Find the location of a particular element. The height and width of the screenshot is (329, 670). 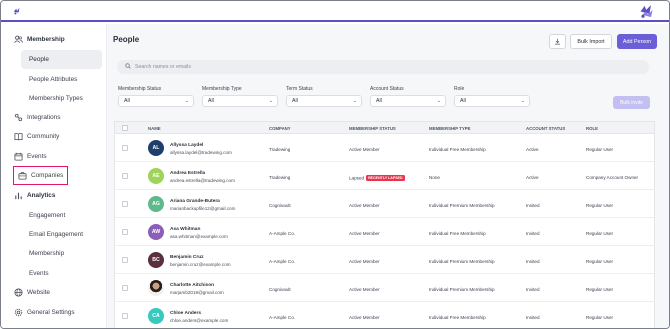

sidebar-community-label: Community is located at coordinates (43, 136).